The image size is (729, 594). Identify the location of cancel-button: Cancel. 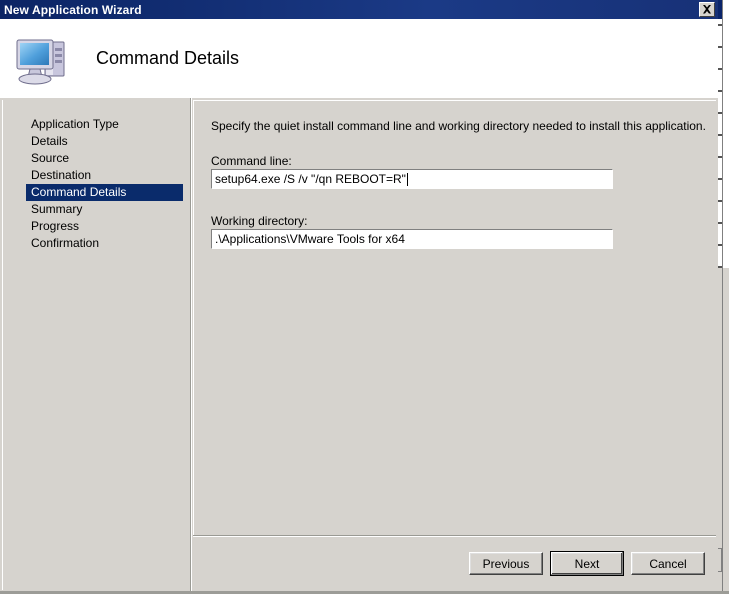
(668, 563).